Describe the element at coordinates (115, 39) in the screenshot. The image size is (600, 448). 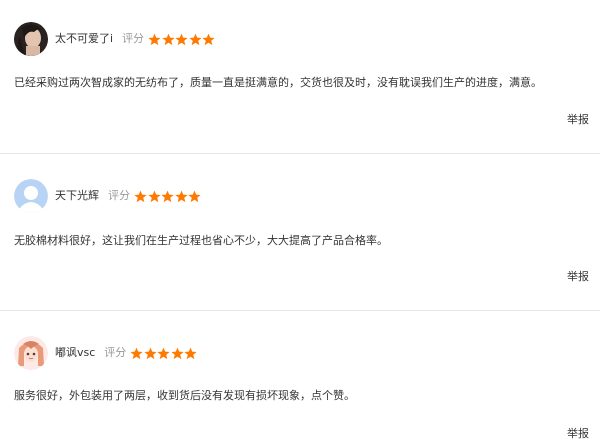
I see `review-header: 太不可爱了i 评分` at that location.